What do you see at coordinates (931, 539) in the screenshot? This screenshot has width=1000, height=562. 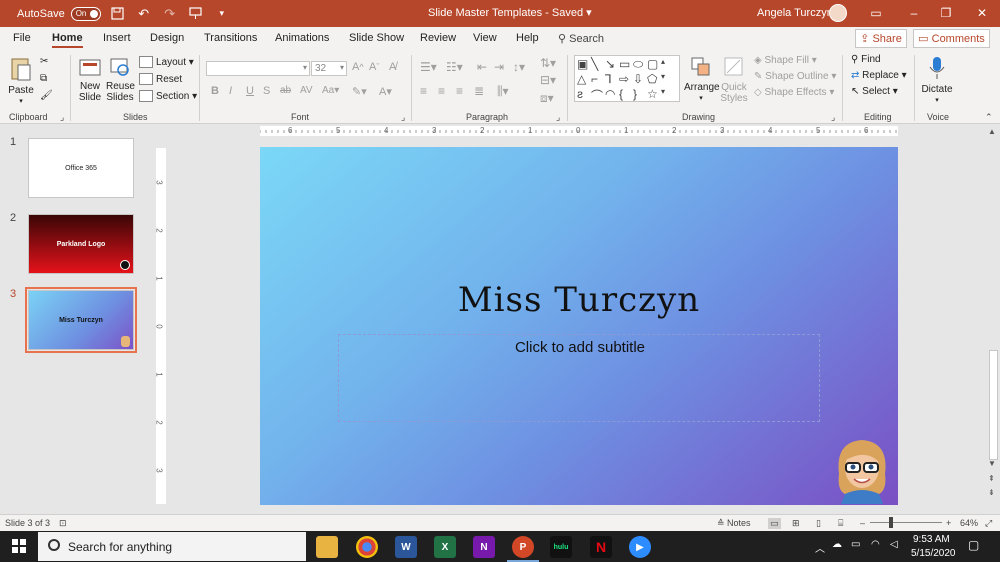 I see `clock-time: 9:53 AM` at bounding box center [931, 539].